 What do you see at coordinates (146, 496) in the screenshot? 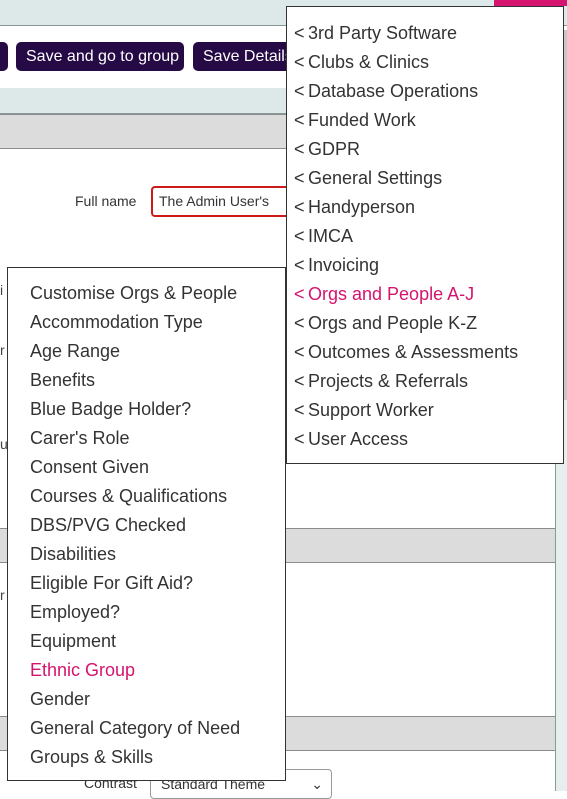
I see `submenu-item: Courses & Qualifications` at bounding box center [146, 496].